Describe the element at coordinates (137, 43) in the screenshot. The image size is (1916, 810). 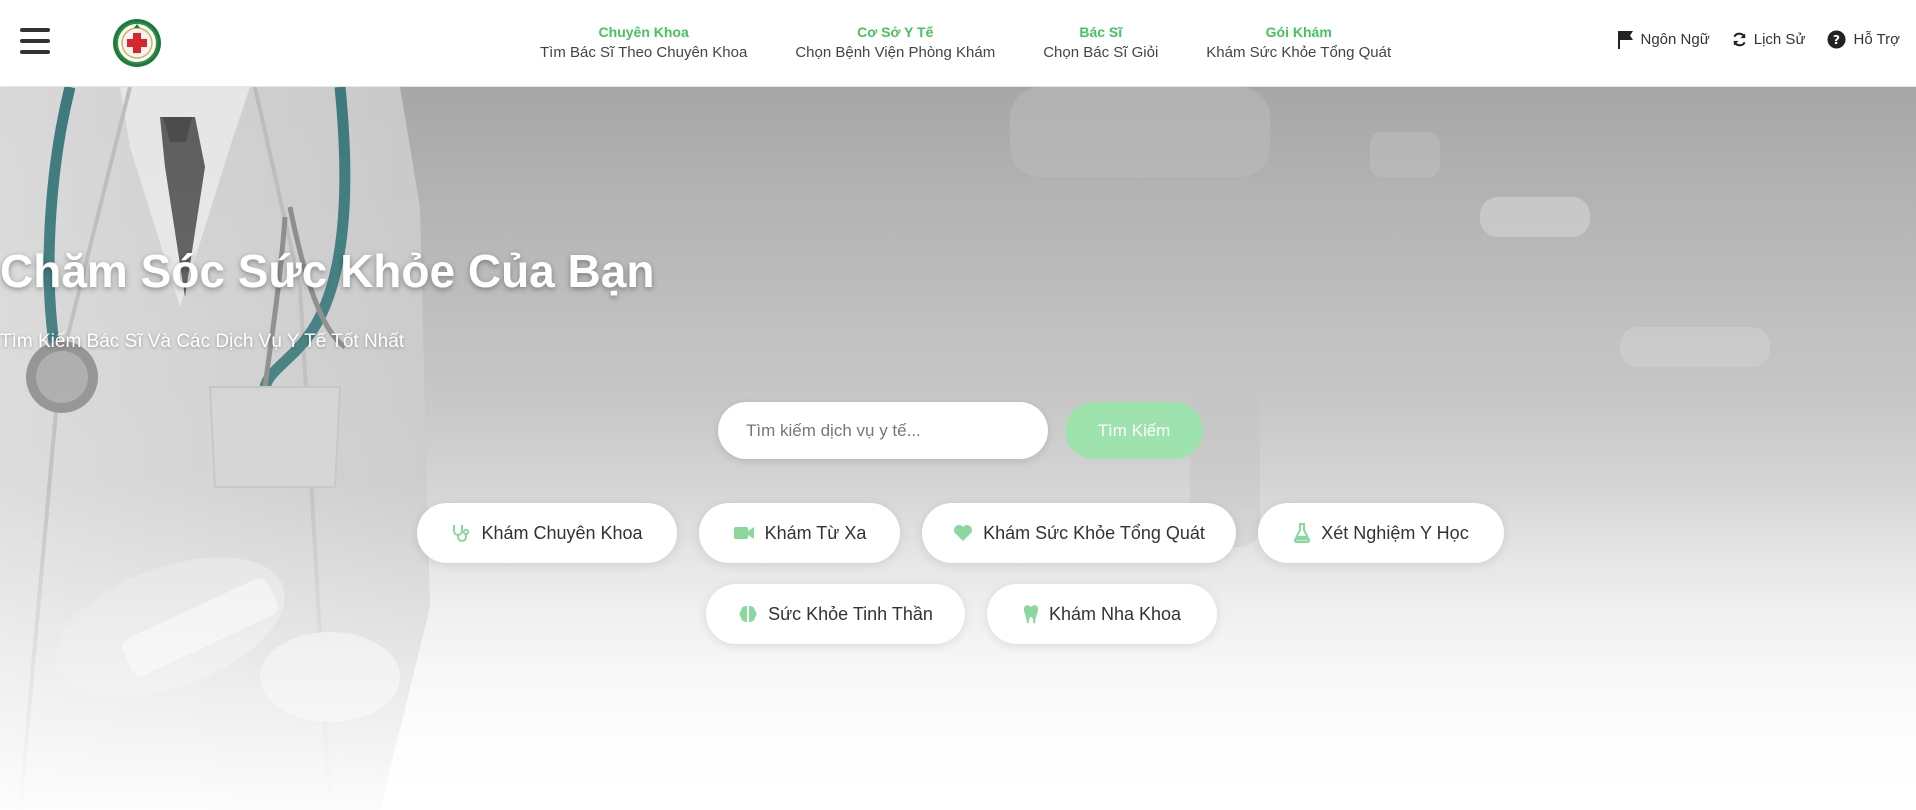
I see `clinic-logo` at that location.